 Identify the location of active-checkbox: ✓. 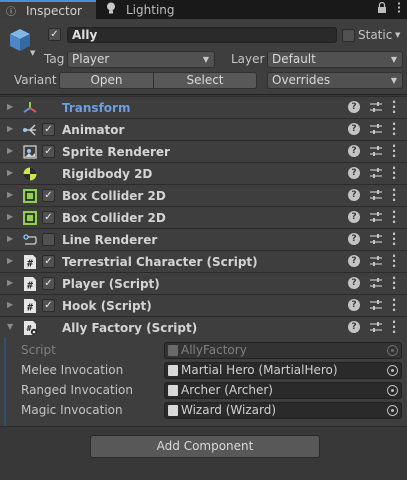
(54, 34).